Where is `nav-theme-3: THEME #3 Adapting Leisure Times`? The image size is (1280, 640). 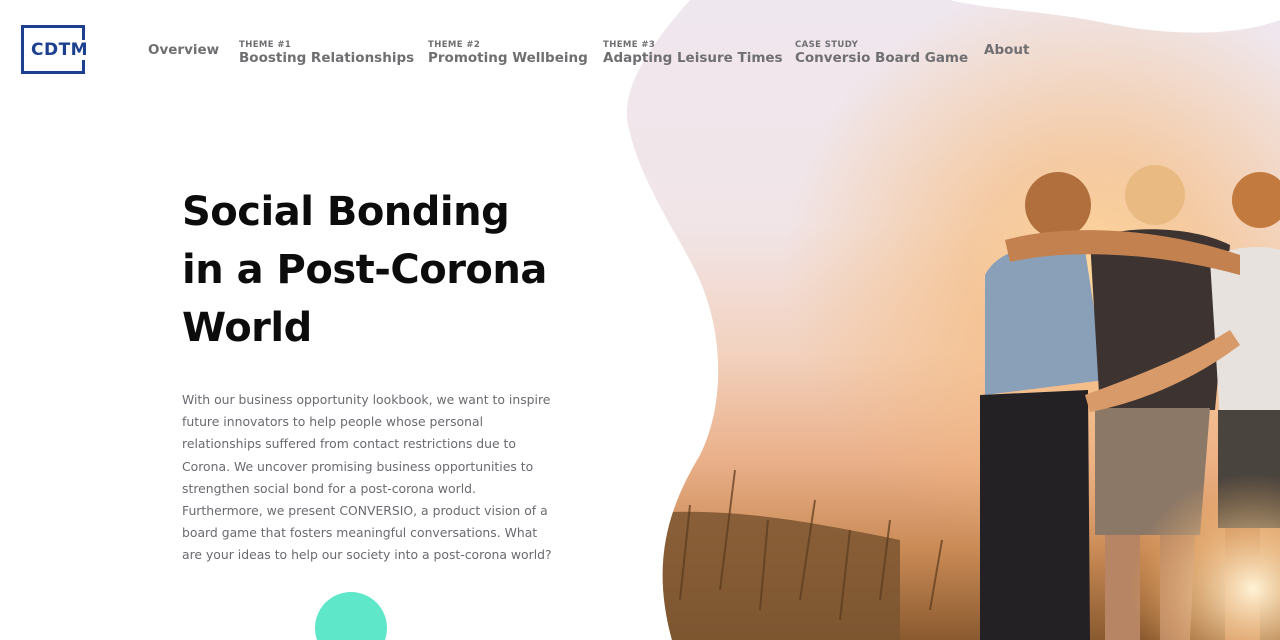
nav-theme-3: THEME #3 Adapting Leisure Times is located at coordinates (693, 53).